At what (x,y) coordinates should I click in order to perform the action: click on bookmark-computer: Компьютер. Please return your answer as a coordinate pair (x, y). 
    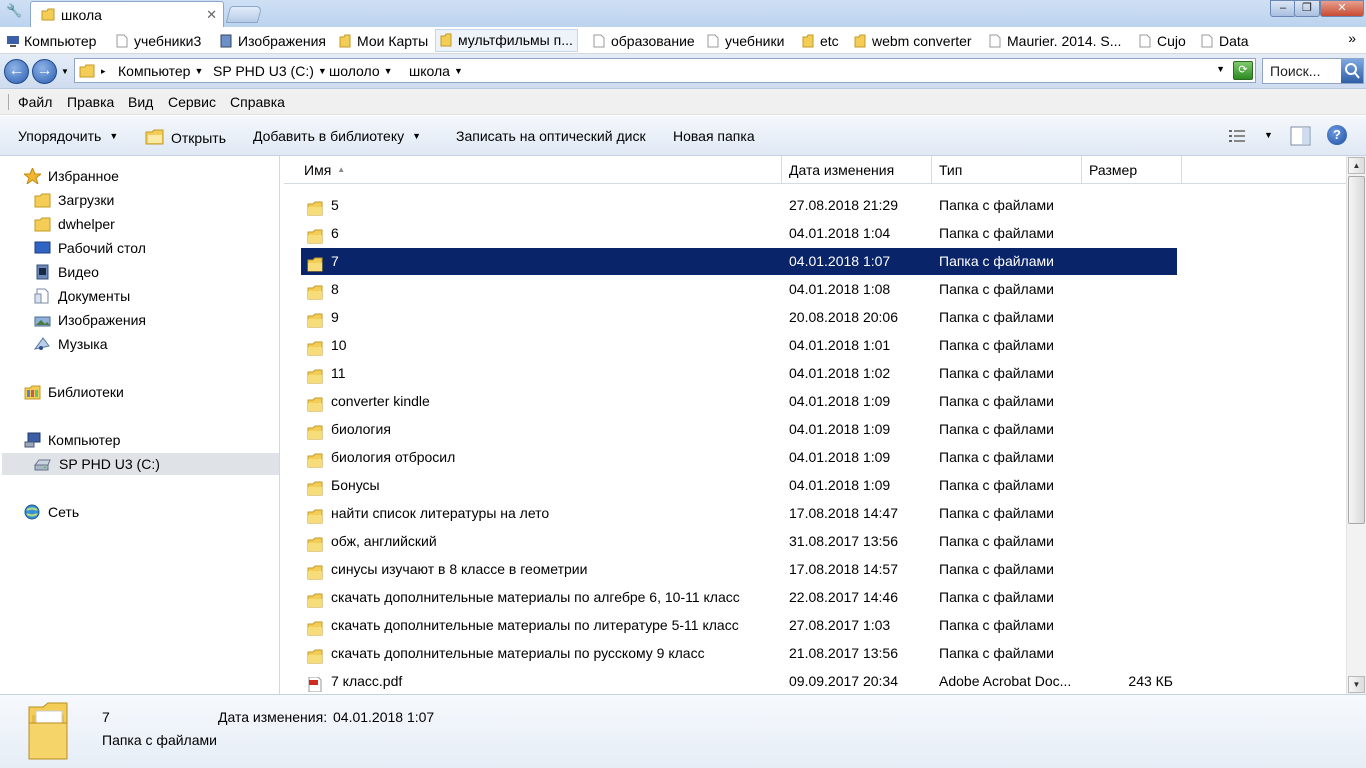
    Looking at the image, I should click on (51, 41).